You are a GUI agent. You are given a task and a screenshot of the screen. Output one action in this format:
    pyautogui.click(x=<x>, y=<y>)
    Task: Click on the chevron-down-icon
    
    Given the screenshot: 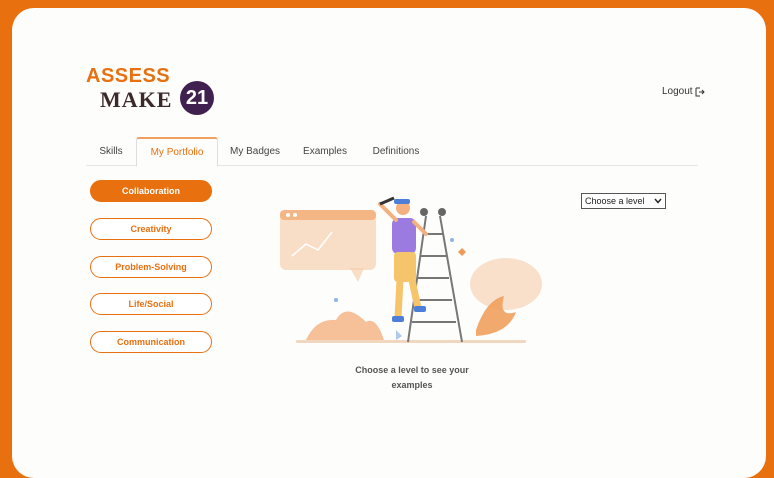 What is the action you would take?
    pyautogui.click(x=658, y=201)
    